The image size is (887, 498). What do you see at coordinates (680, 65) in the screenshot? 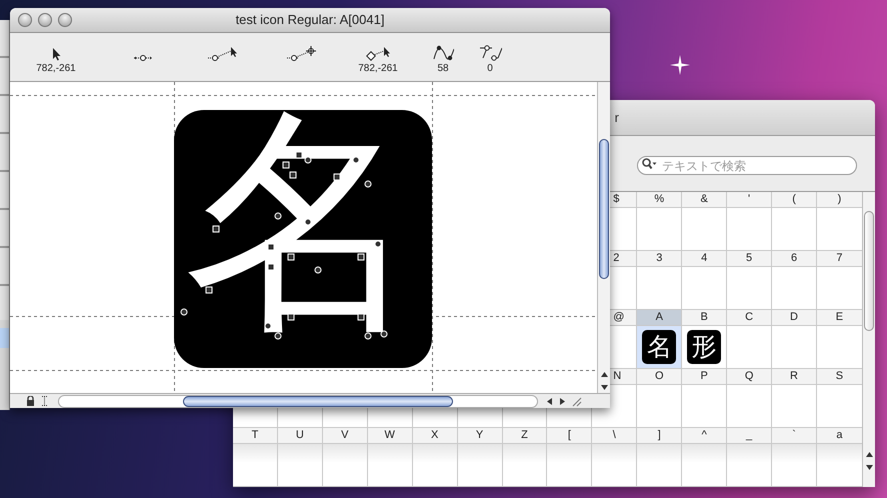
I see `star-drawing` at bounding box center [680, 65].